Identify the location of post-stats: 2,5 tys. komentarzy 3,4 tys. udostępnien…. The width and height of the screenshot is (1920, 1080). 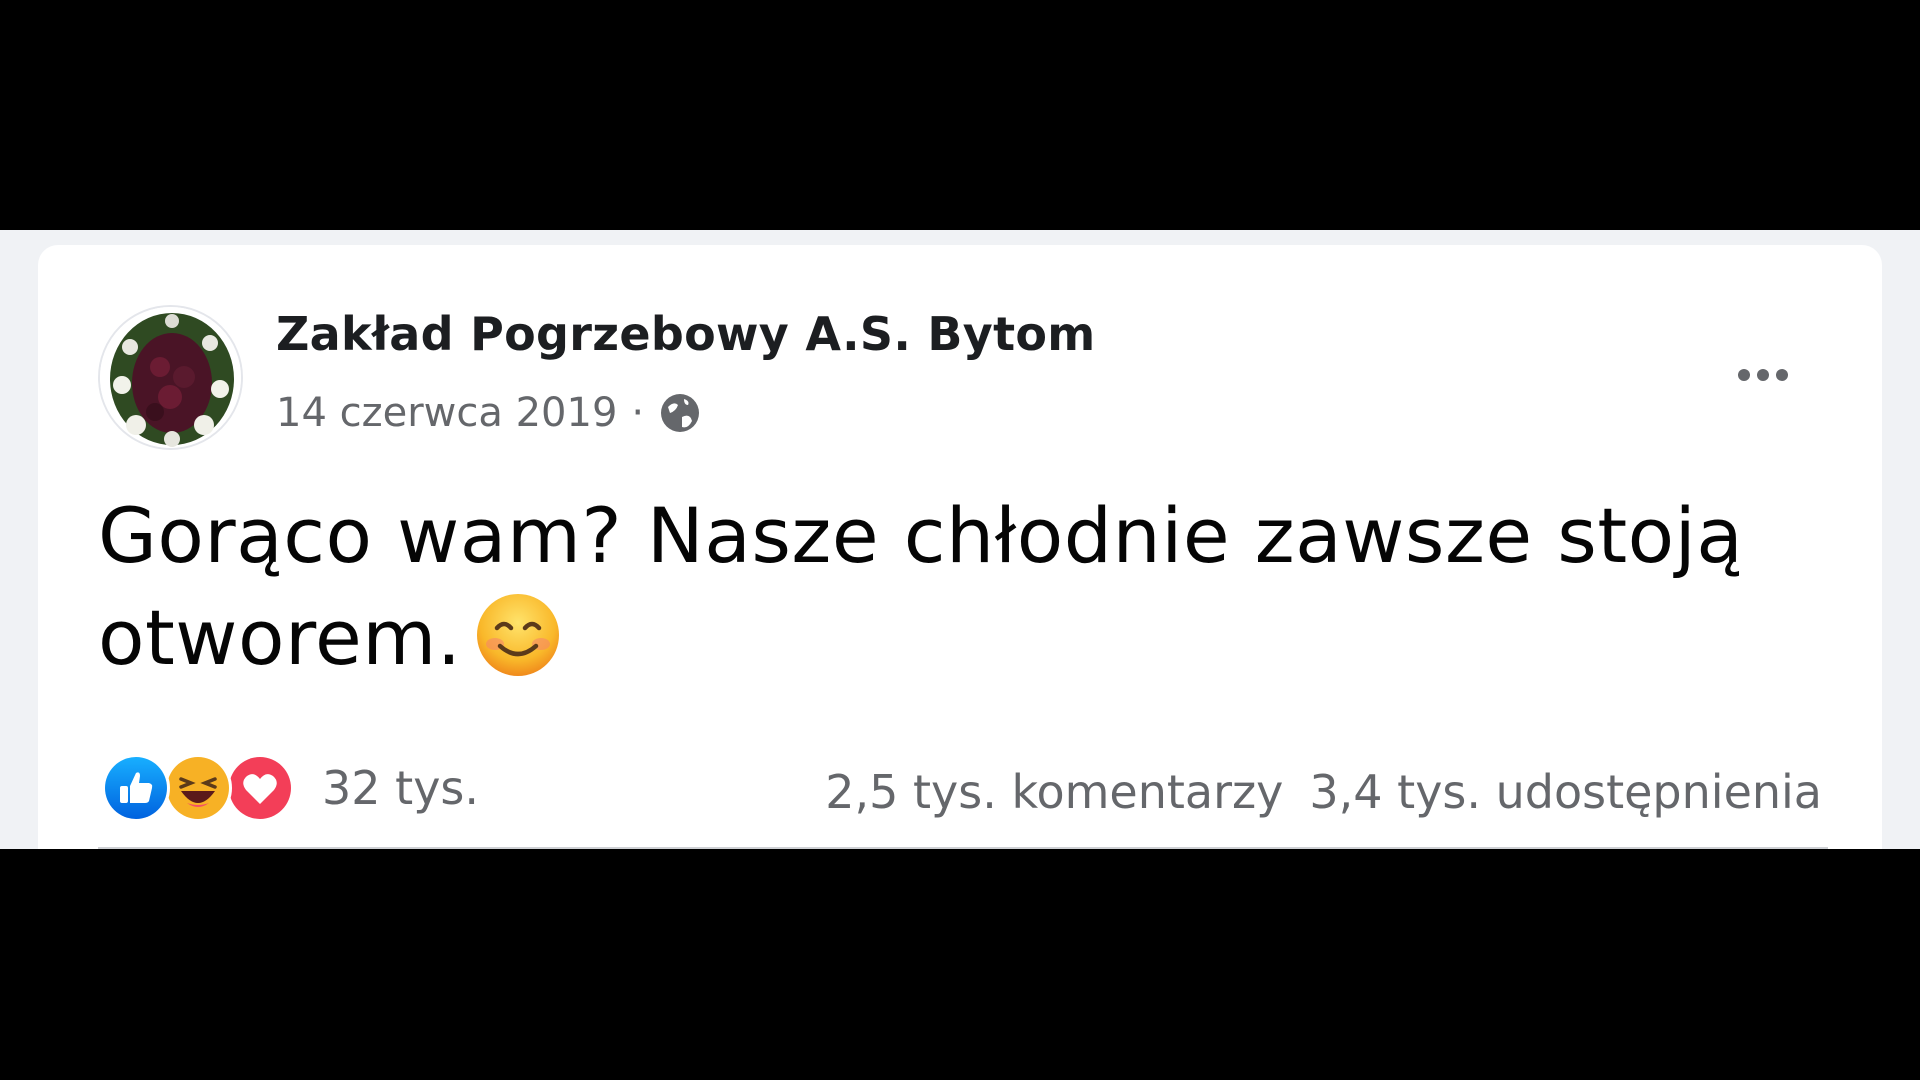
(1323, 792).